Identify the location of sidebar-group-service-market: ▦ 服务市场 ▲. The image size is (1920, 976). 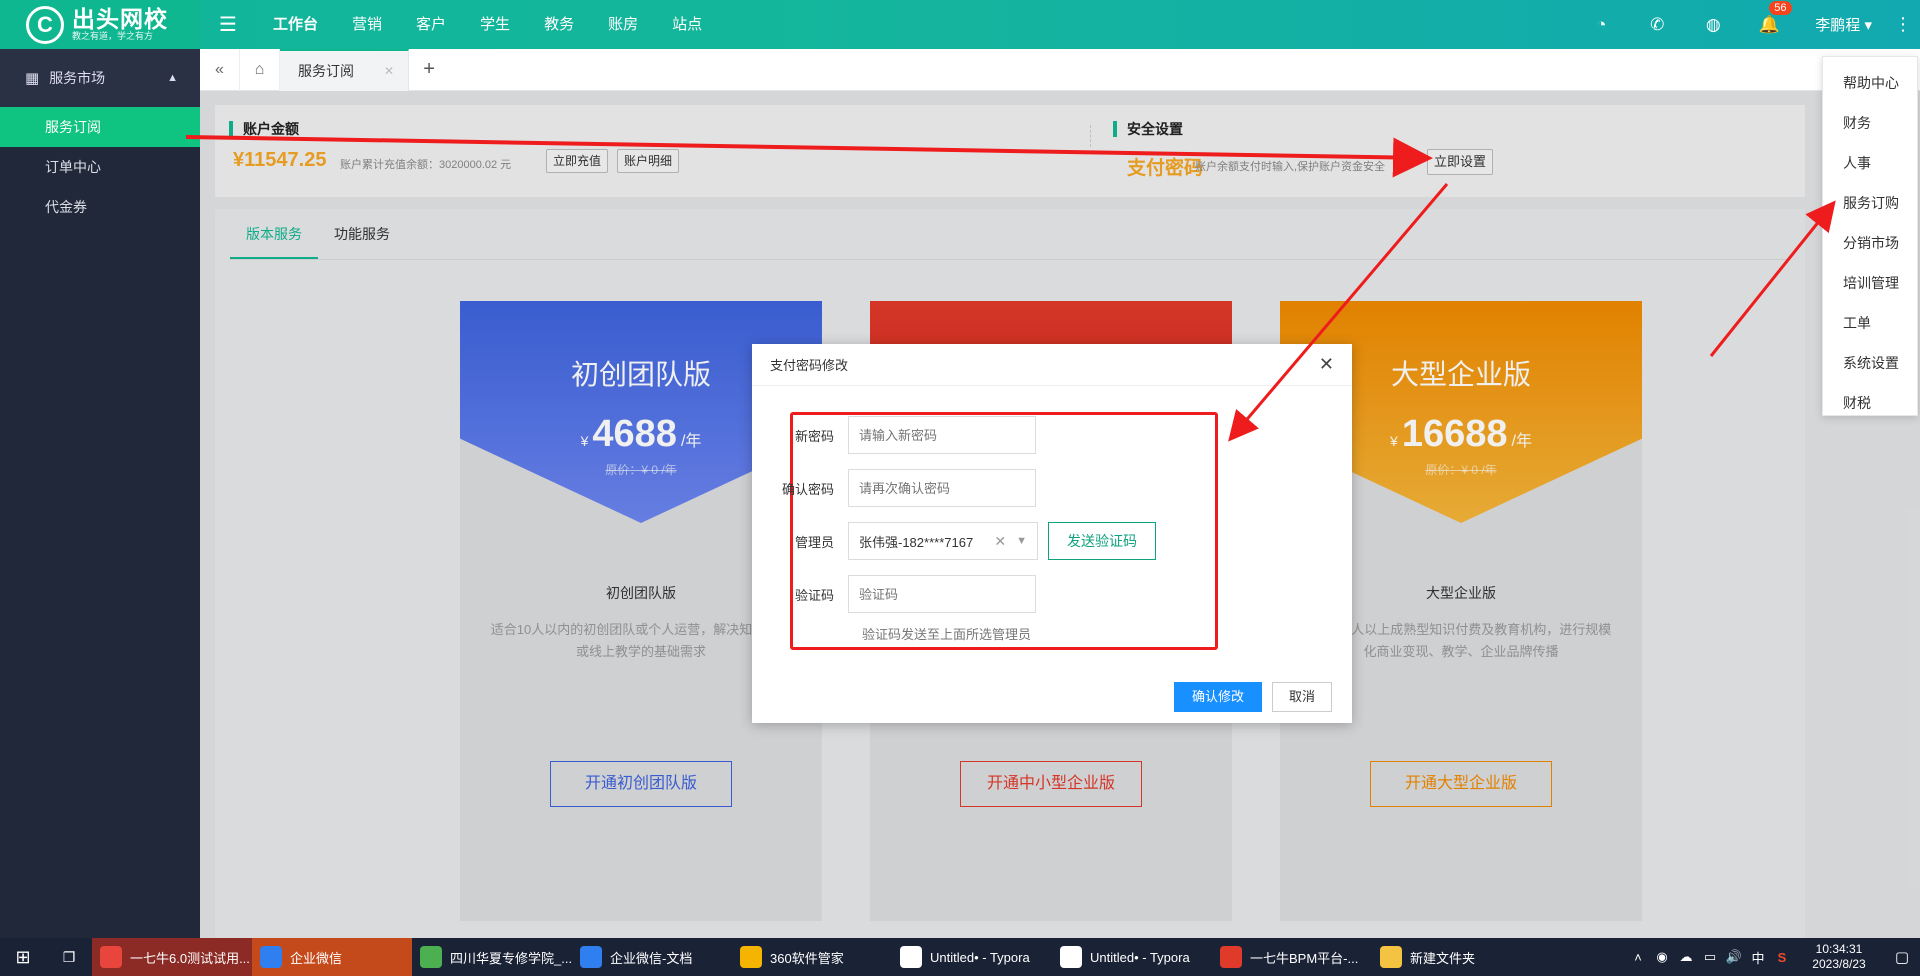
(100, 78).